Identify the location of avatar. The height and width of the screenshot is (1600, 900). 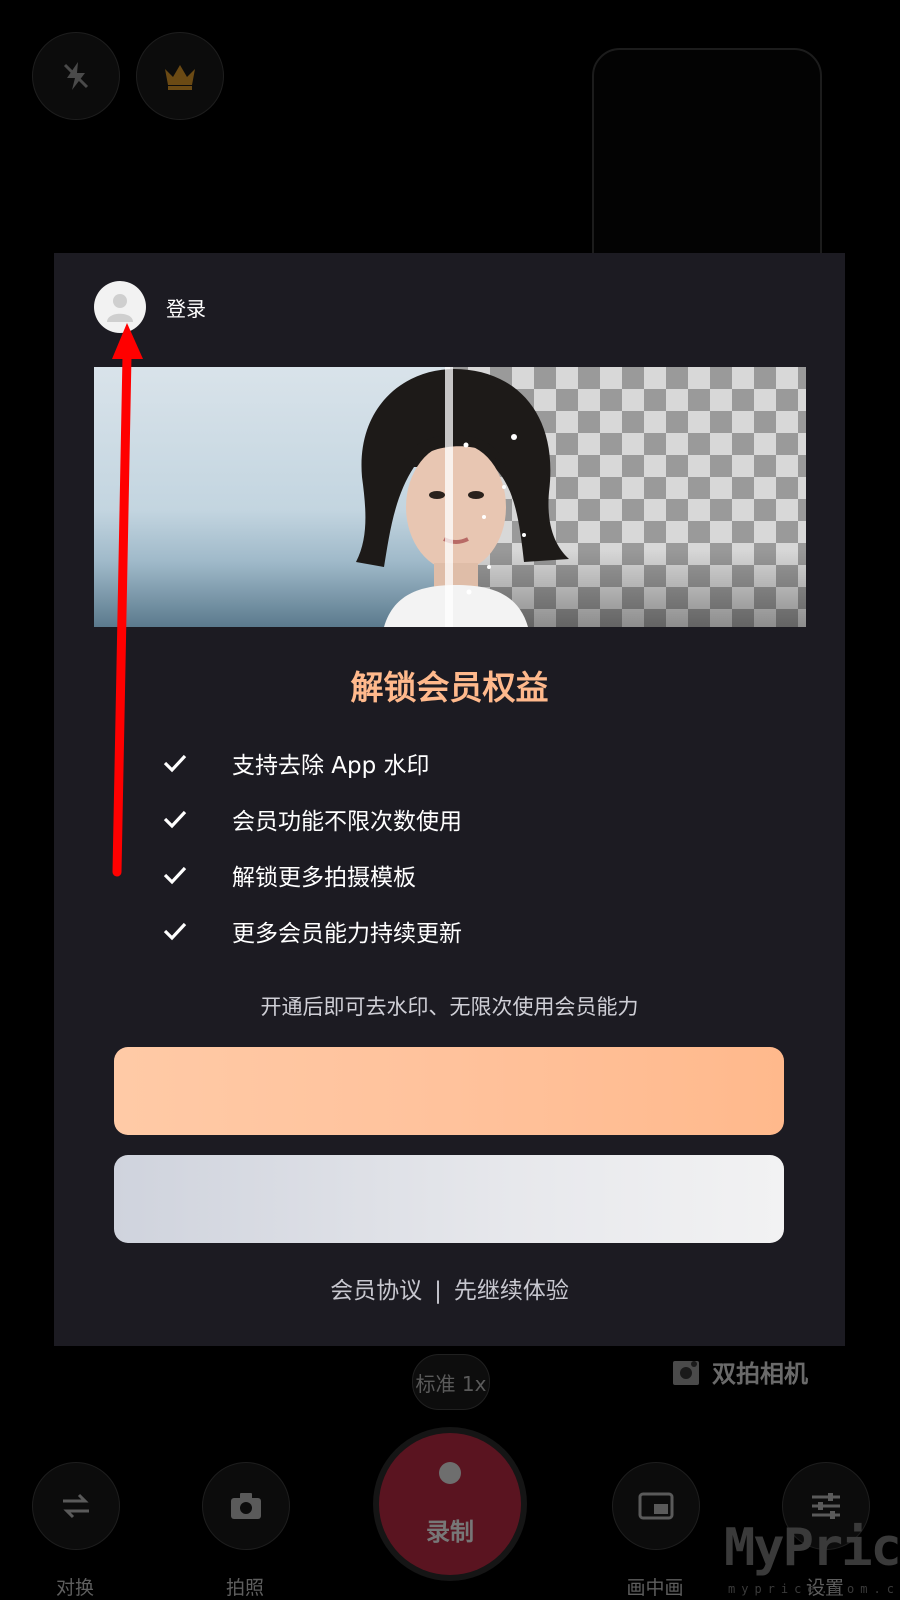
(120, 307).